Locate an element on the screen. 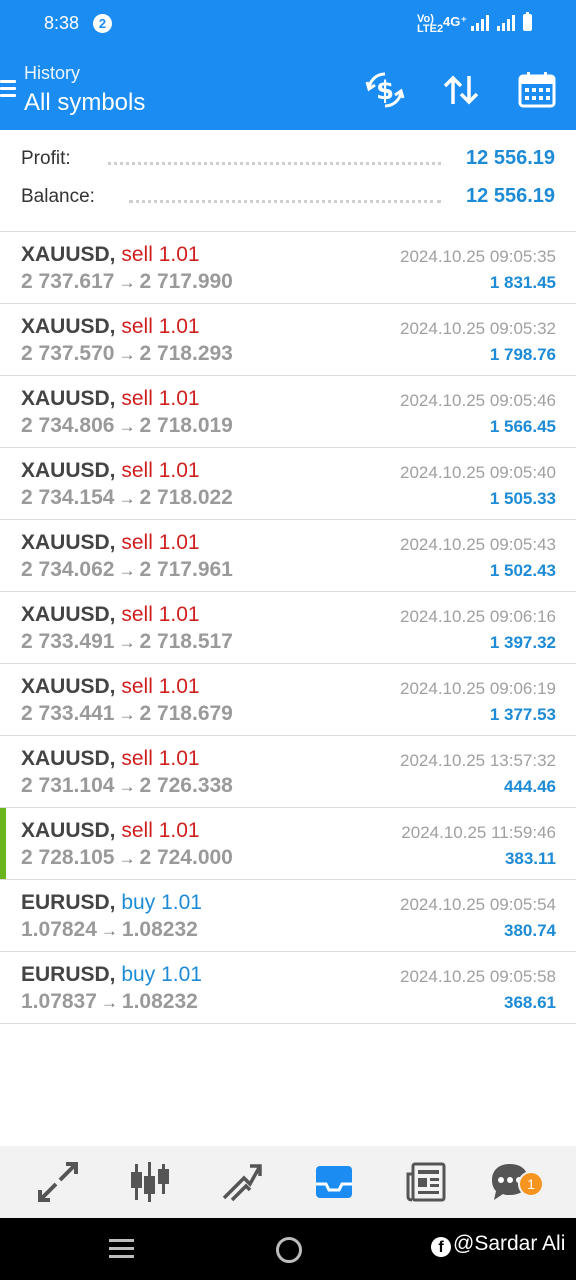  status-bar: 8:38 2 Vo) LTE2 4G⁺ is located at coordinates (288, 24).